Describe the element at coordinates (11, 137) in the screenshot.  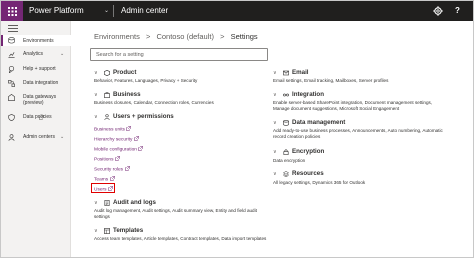
I see `admin-centers-icon` at that location.